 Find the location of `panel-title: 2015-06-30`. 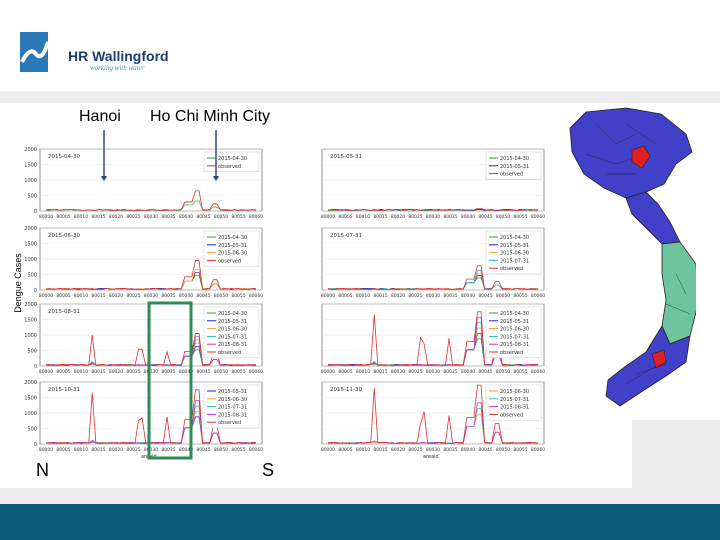

panel-title: 2015-06-30 is located at coordinates (64, 236).